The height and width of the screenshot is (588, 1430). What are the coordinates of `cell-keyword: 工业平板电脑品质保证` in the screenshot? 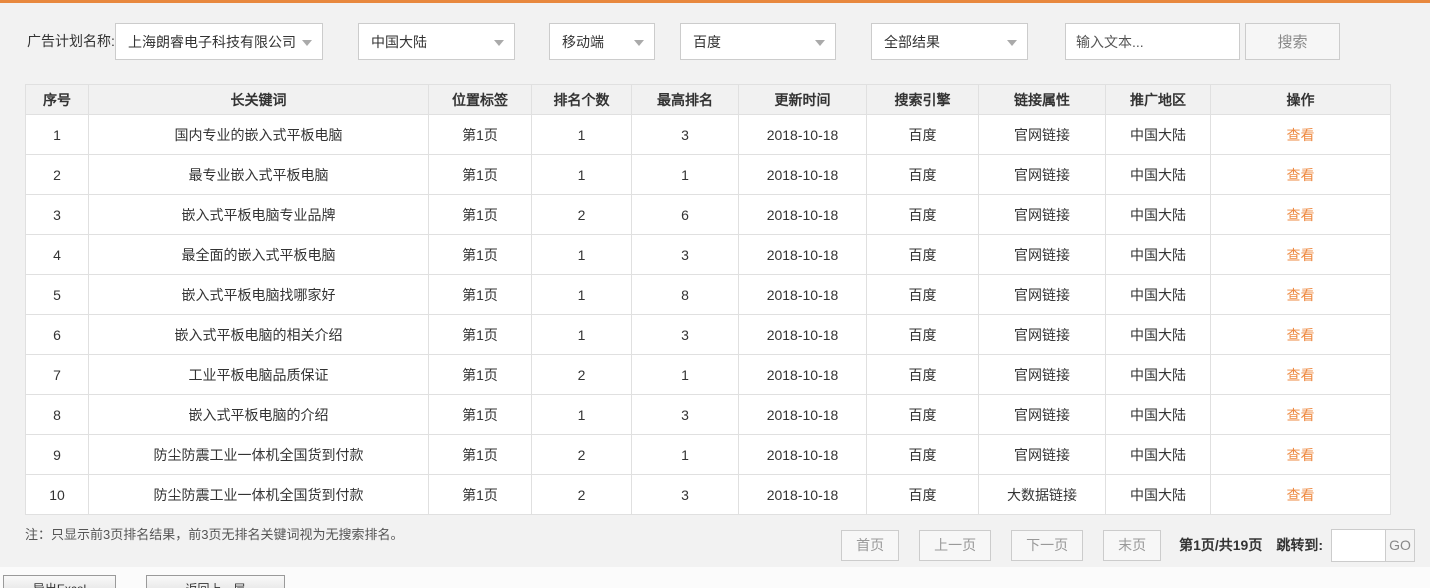 It's located at (258, 374).